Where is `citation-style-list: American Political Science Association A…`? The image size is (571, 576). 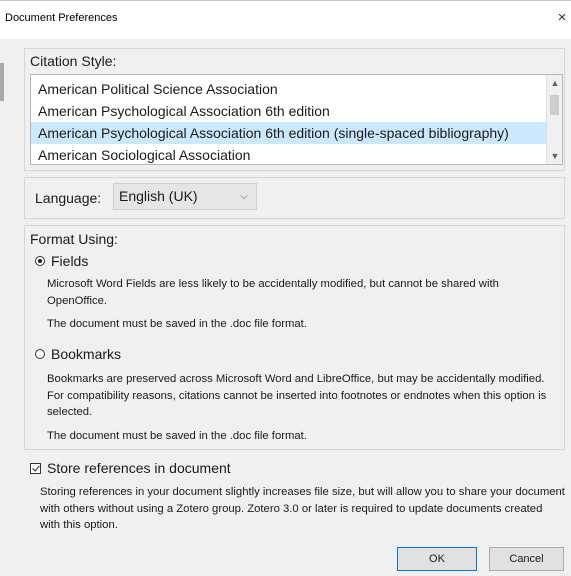
citation-style-list: American Political Science Association A… is located at coordinates (296, 119).